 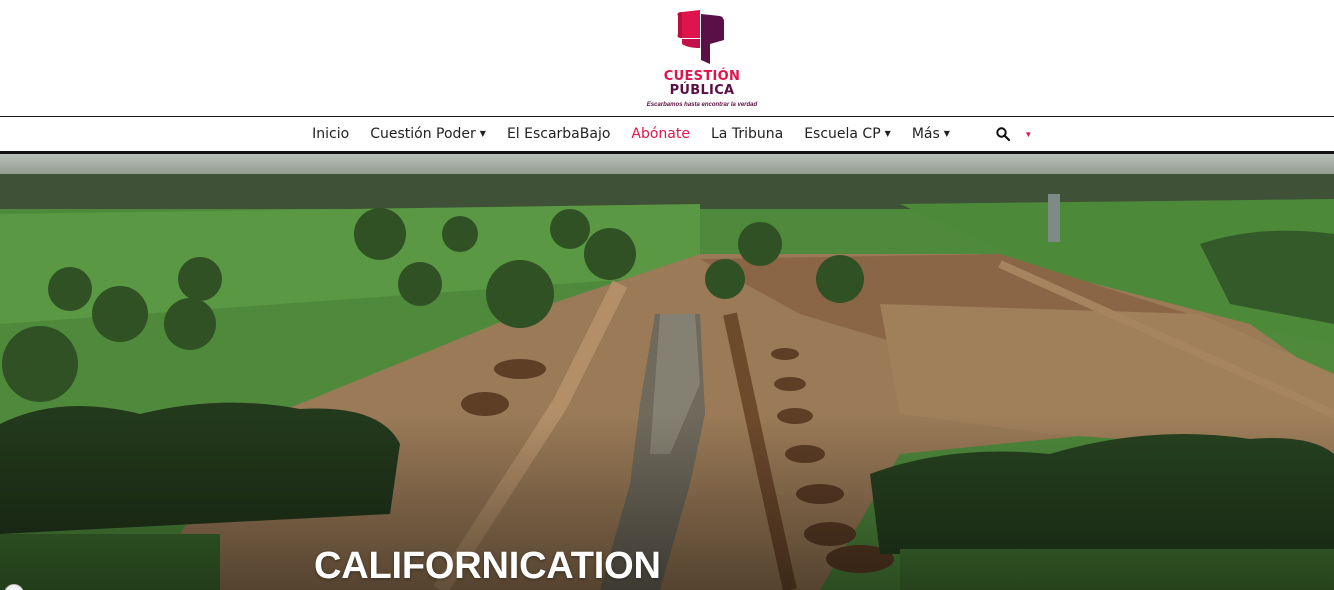 I want to click on nav-item-label: Escuela CP, so click(x=842, y=134).